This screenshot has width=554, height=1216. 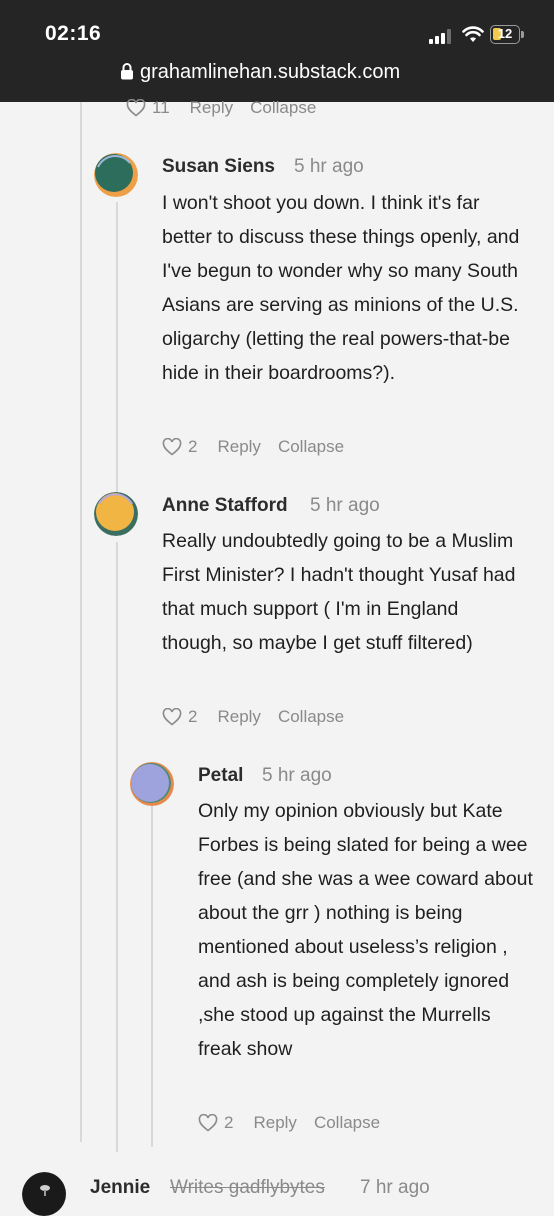 I want to click on battery-level: 12, so click(x=505, y=33).